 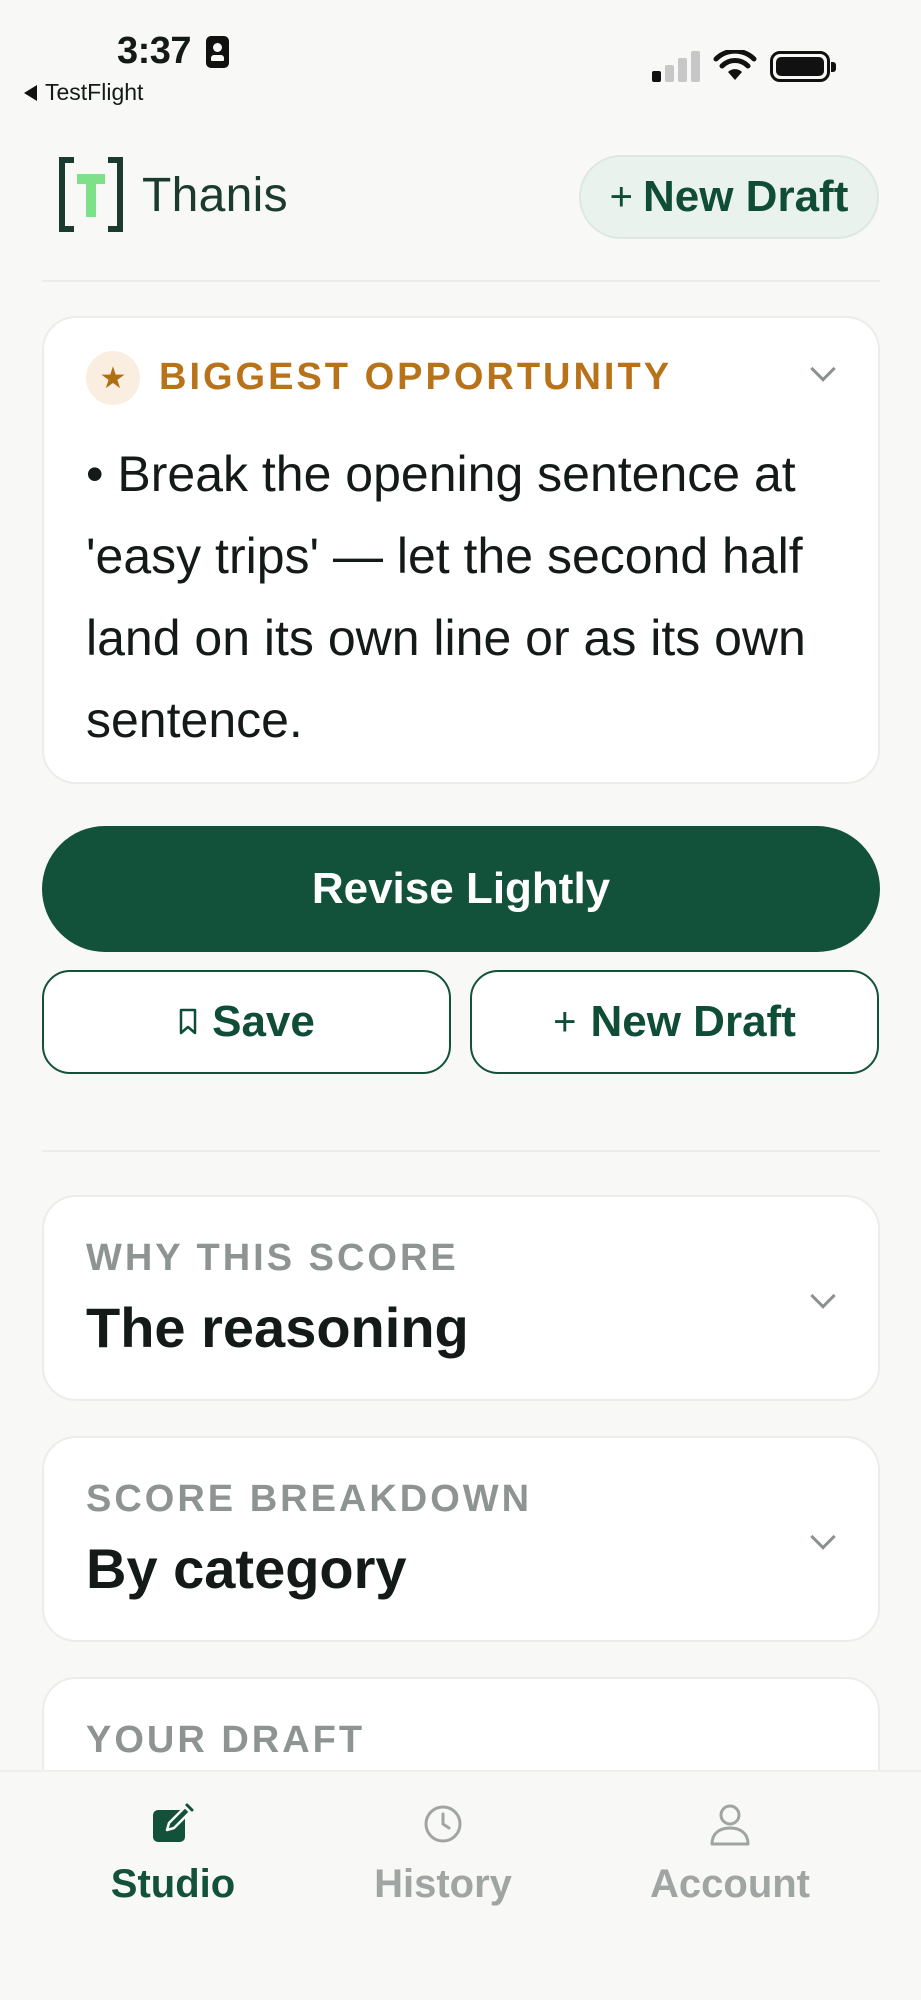 What do you see at coordinates (460, 60) in the screenshot?
I see `status-bar: 3:37 TestFlight` at bounding box center [460, 60].